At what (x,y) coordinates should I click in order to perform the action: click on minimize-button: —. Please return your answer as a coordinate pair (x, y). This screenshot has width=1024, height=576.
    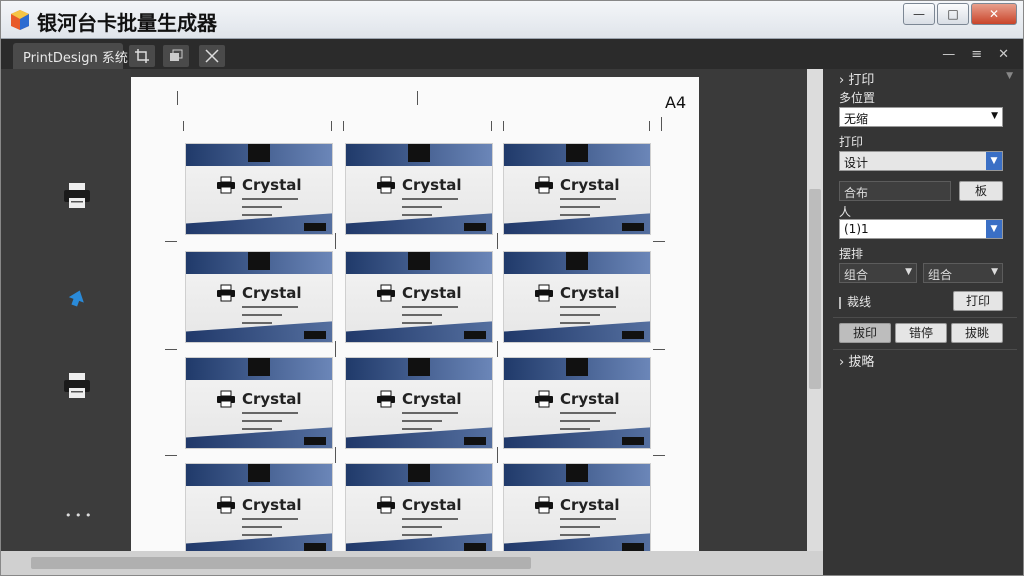
    Looking at the image, I should click on (919, 14).